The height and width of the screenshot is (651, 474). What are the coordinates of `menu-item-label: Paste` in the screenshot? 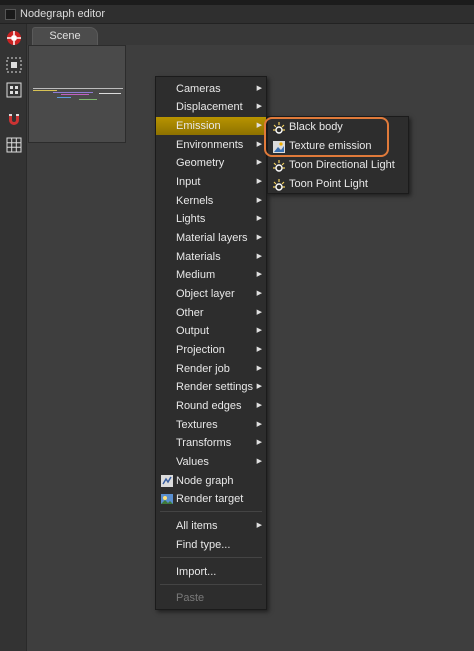 It's located at (190, 598).